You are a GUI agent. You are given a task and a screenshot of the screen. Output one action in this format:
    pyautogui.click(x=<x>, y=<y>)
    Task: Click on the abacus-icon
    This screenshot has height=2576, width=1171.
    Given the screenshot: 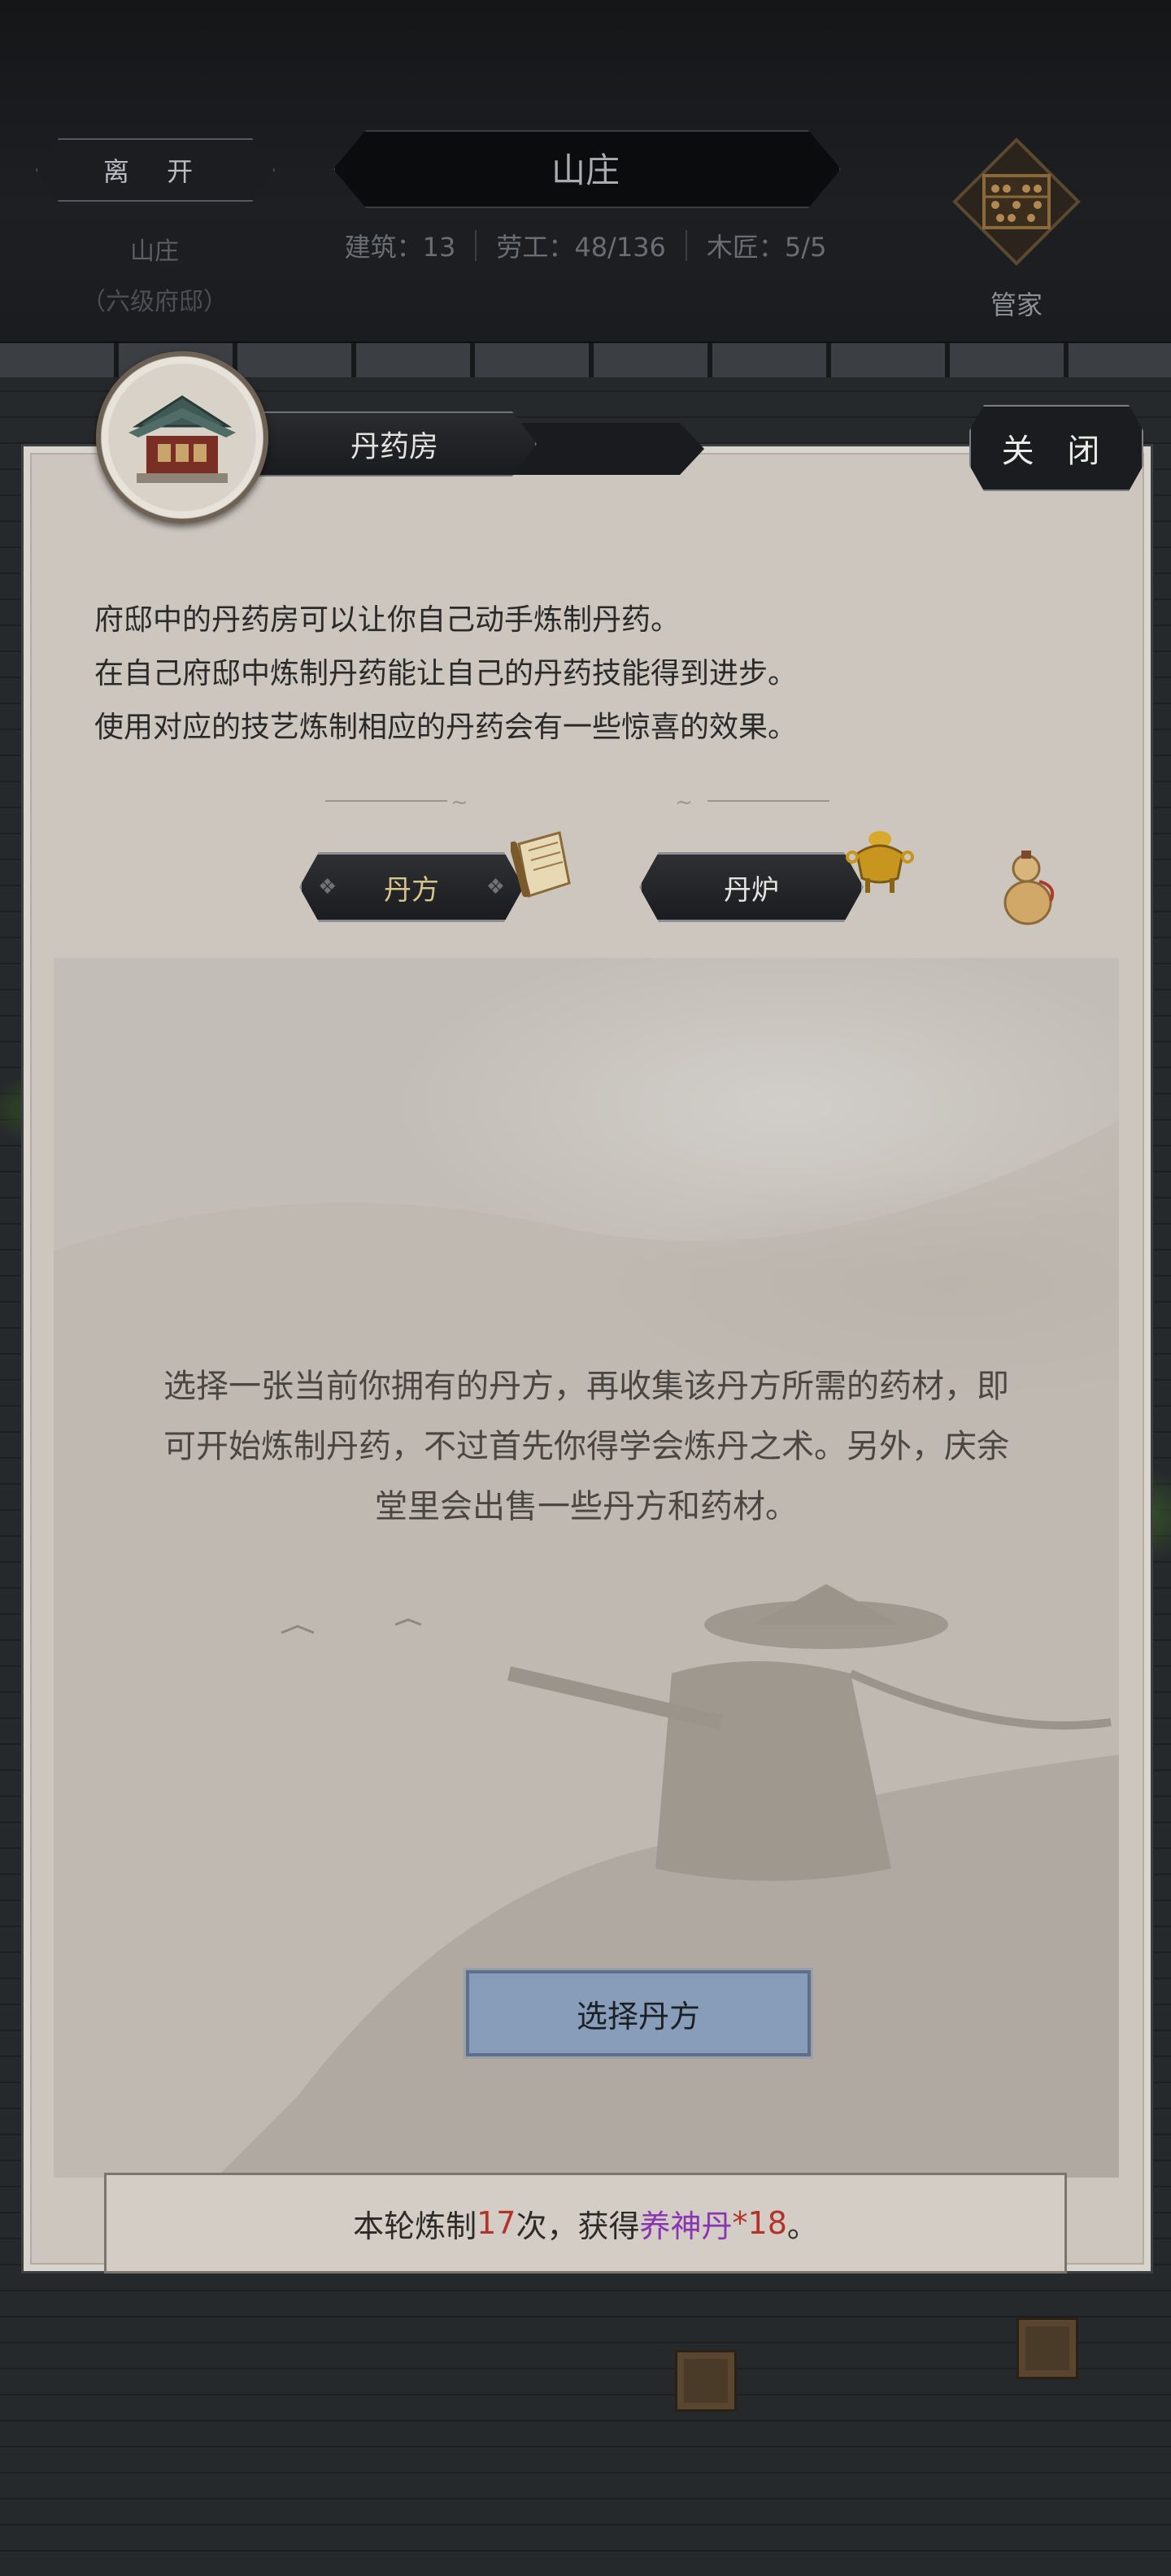 What is the action you would take?
    pyautogui.click(x=1017, y=202)
    